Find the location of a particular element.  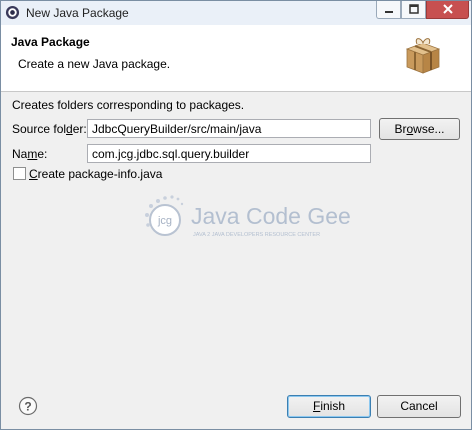

maximize-button is located at coordinates (413, 10).